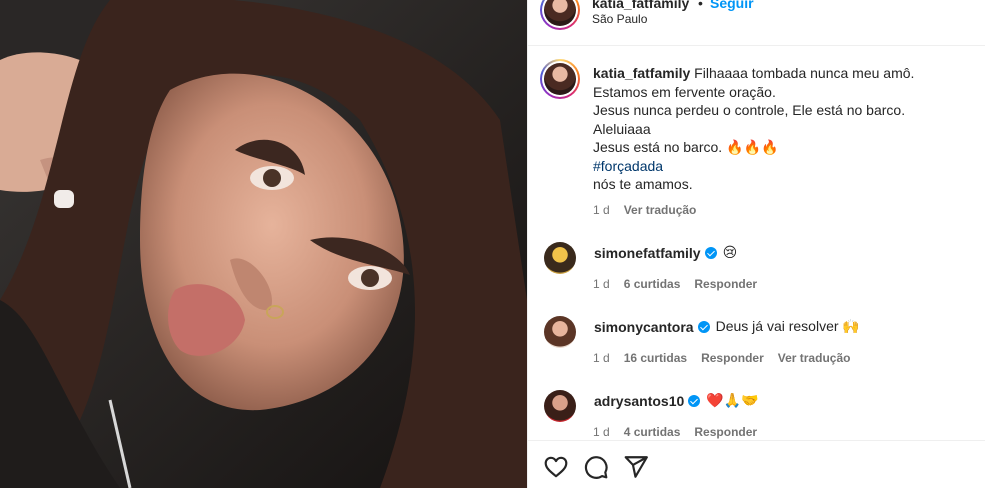 The height and width of the screenshot is (488, 985). What do you see at coordinates (652, 432) in the screenshot?
I see `comment-likes: 4 curtidas` at bounding box center [652, 432].